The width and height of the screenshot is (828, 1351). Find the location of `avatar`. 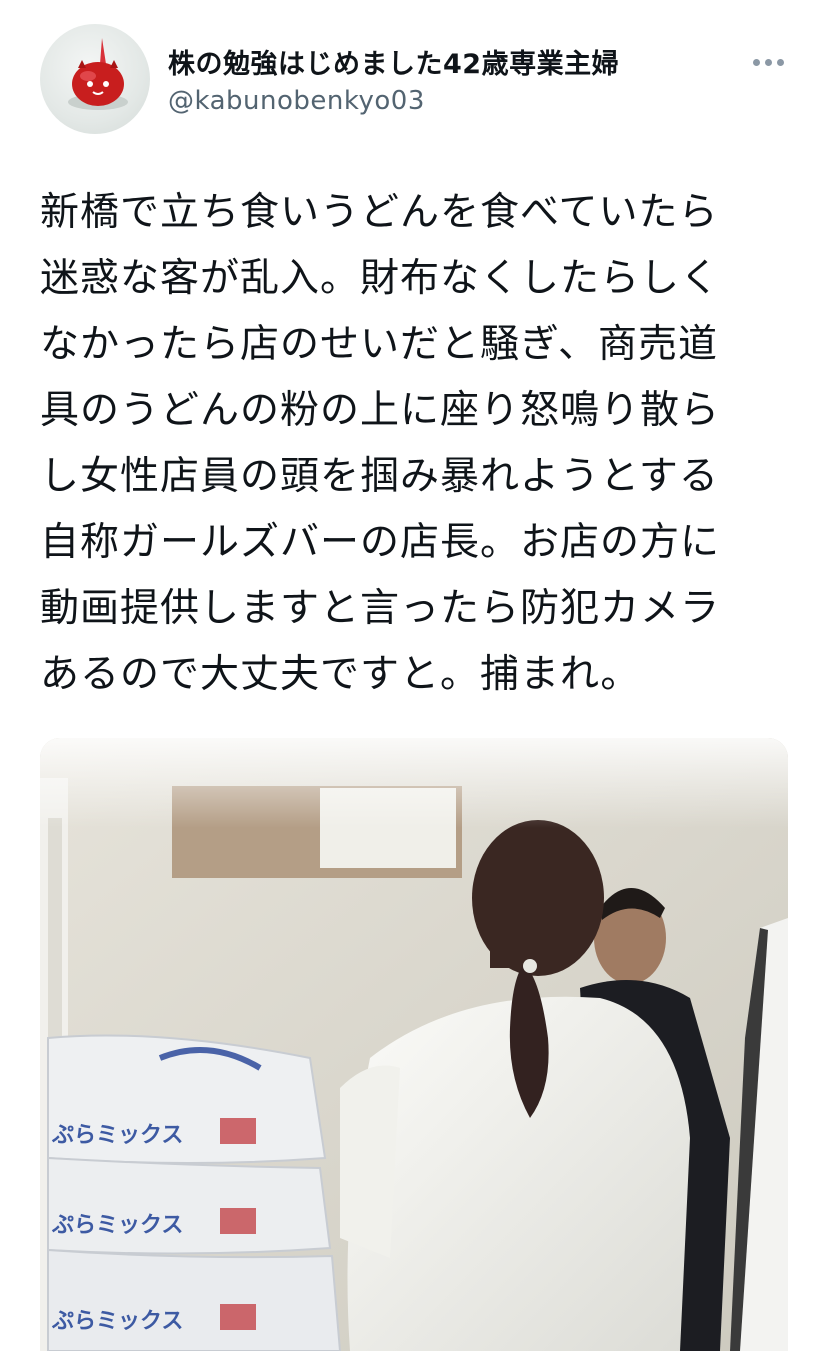

avatar is located at coordinates (95, 79).